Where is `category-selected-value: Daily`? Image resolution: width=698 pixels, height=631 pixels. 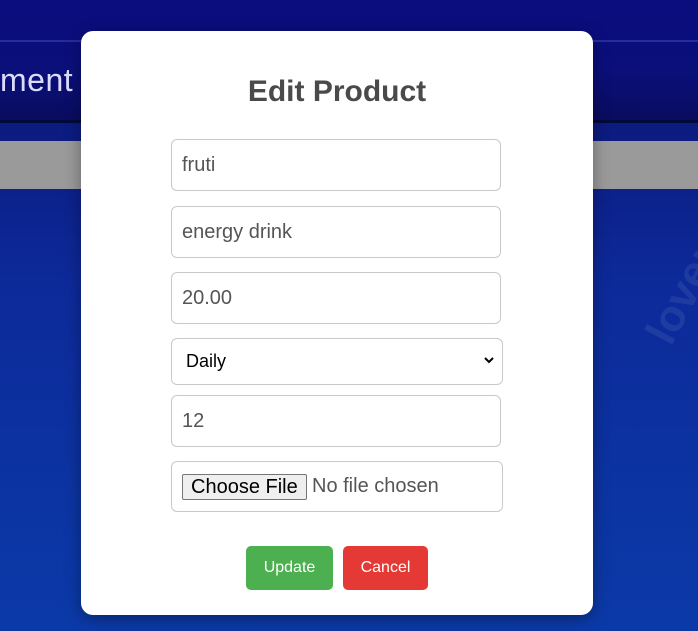 category-selected-value: Daily is located at coordinates (206, 361).